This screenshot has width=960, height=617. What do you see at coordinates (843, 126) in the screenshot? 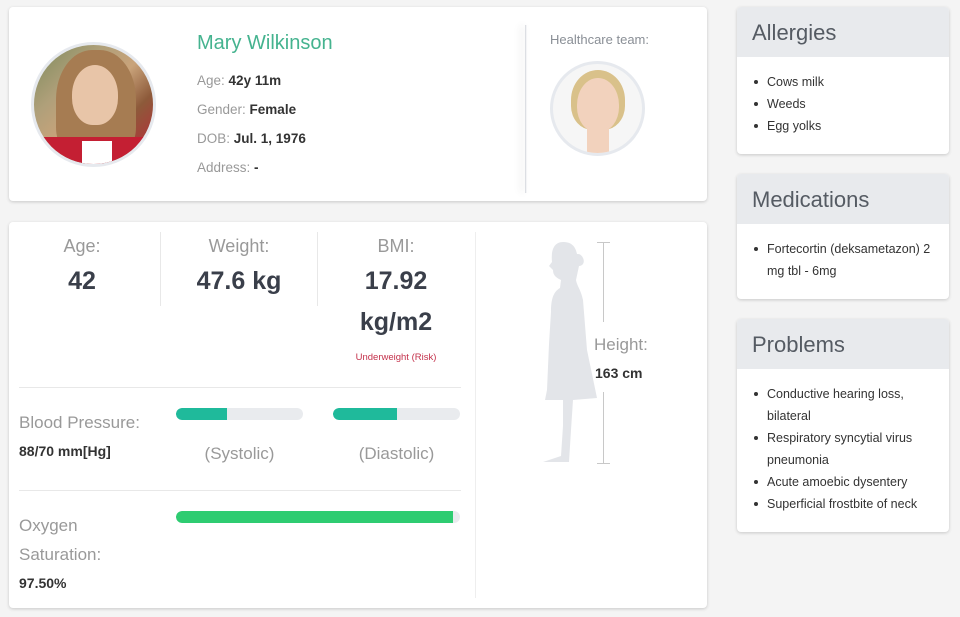
I see `list-item: Egg yolks` at bounding box center [843, 126].